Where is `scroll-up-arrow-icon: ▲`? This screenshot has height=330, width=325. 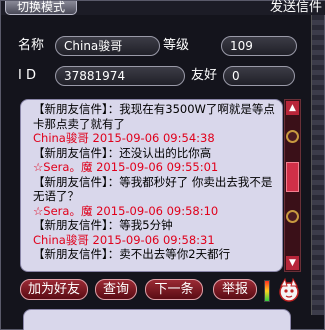
scroll-up-arrow-icon: ▲ is located at coordinates (292, 108).